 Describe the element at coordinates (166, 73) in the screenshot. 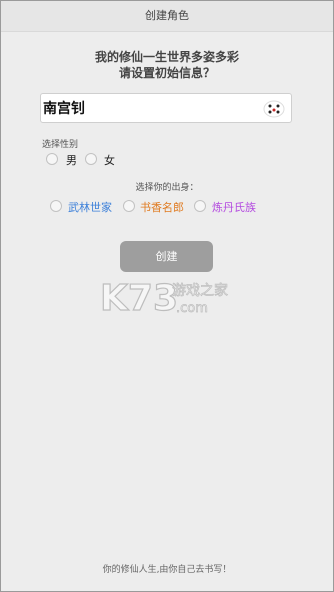

I see `prompt-line-2: 请设置初始信息？` at that location.